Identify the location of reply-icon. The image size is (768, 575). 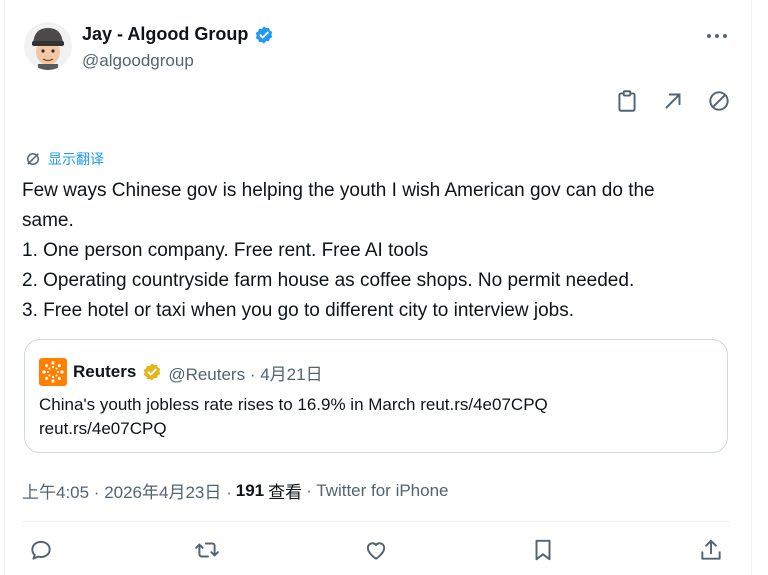
(41, 550).